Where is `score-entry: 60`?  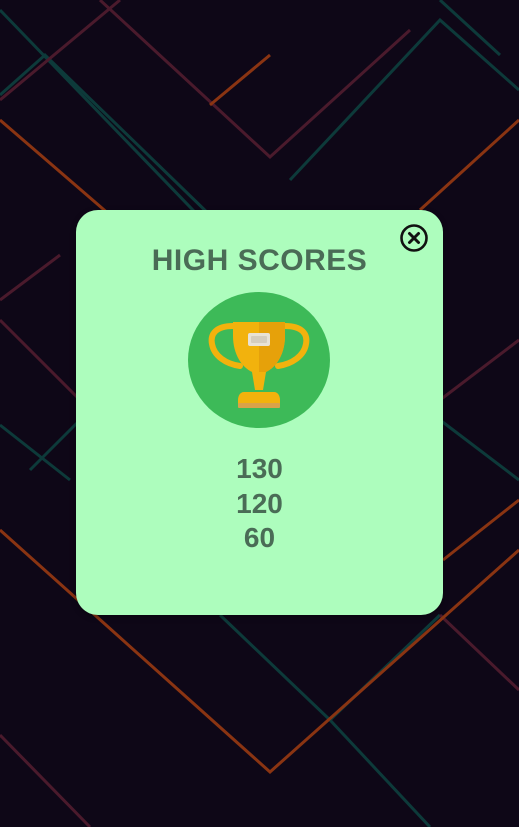 score-entry: 60 is located at coordinates (259, 537).